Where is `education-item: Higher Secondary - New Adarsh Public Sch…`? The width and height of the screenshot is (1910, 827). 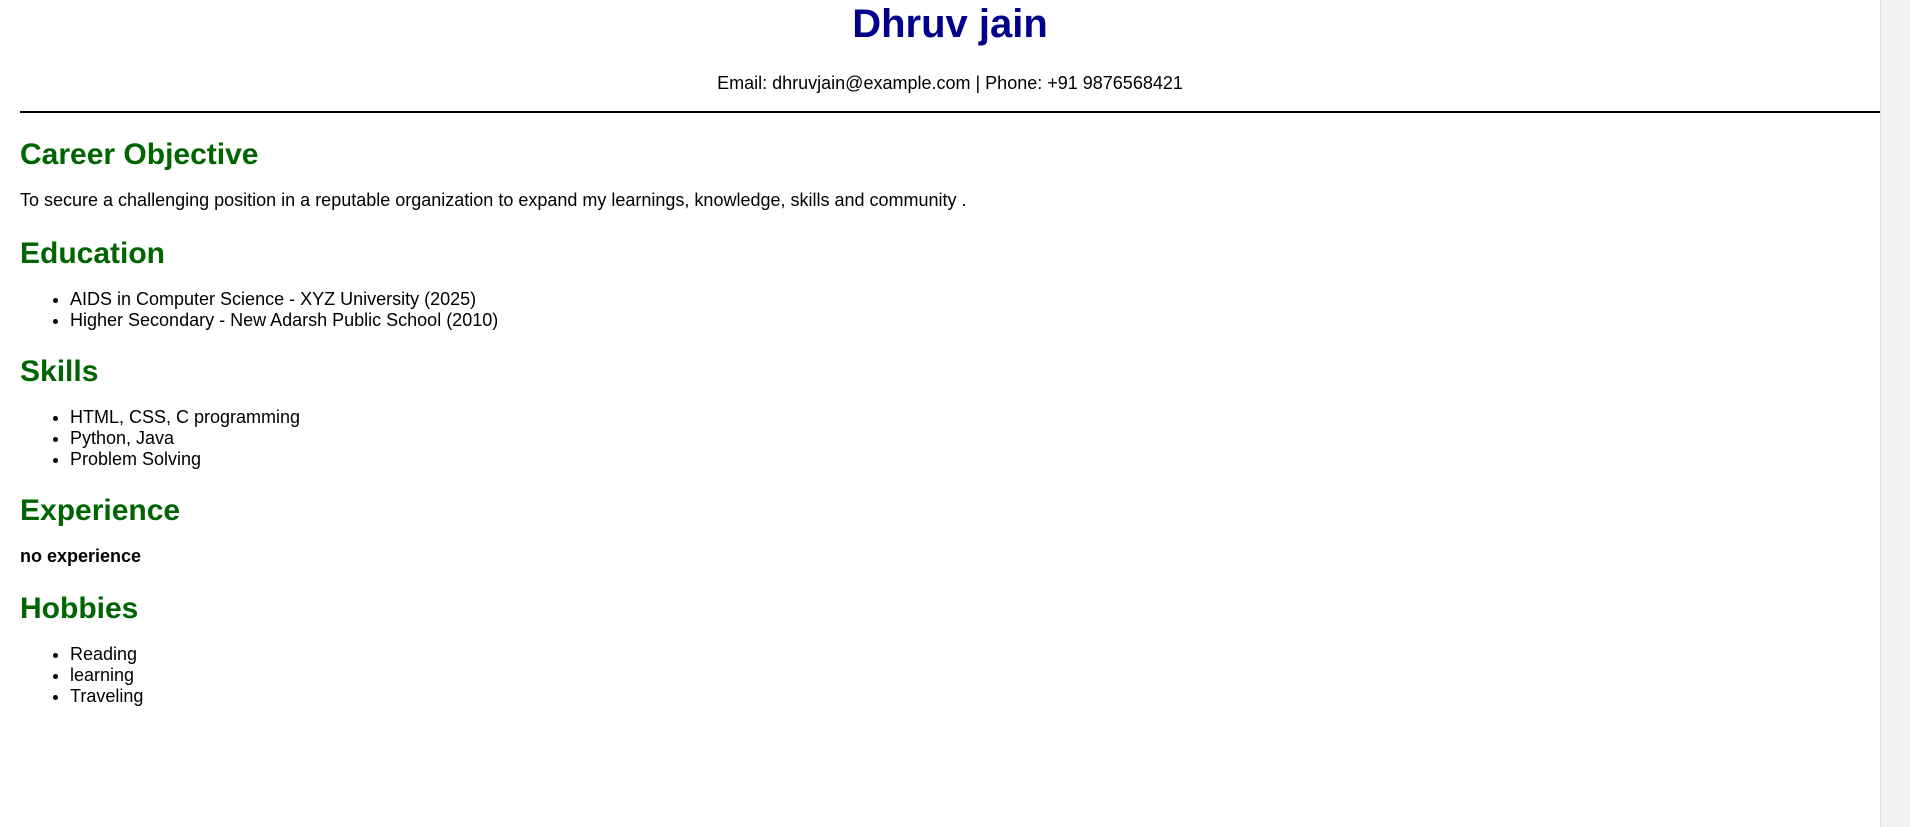
education-item: Higher Secondary - New Adarsh Public Sch… is located at coordinates (960, 320).